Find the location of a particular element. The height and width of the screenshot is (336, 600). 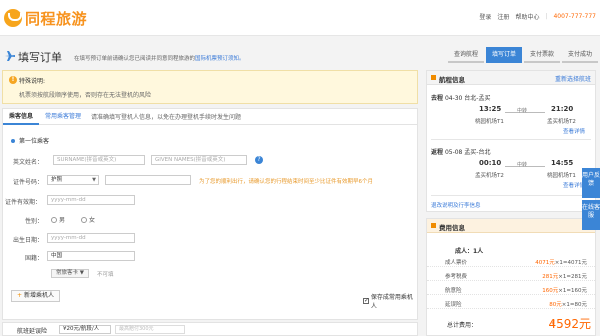

fee-value: 80元×1=80元 is located at coordinates (568, 304).